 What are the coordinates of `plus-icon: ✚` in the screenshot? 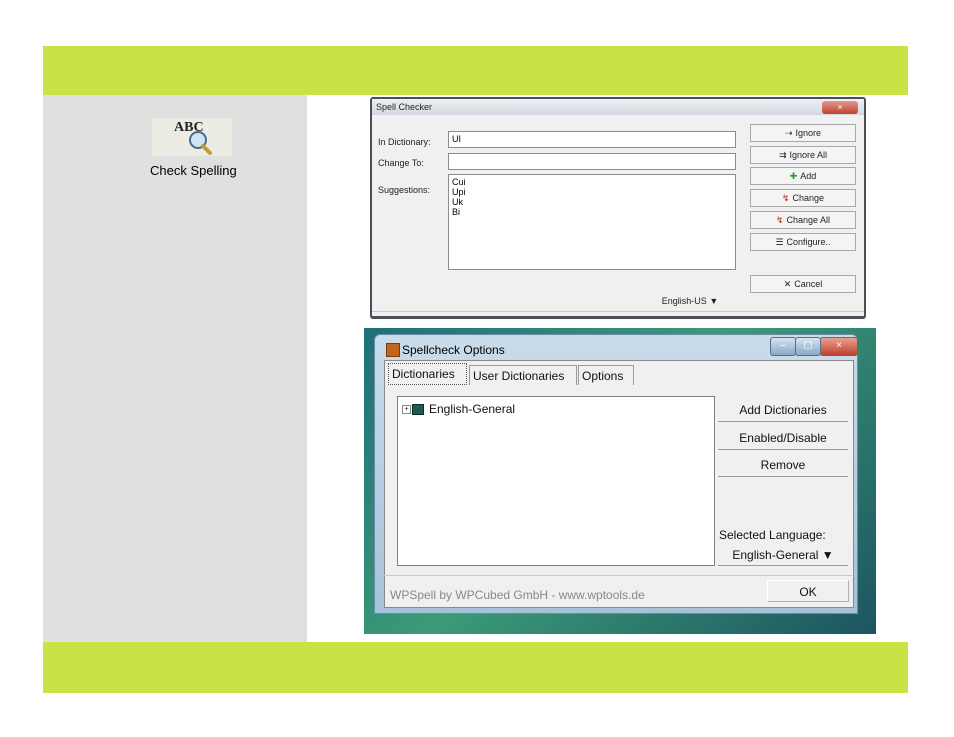 It's located at (793, 176).